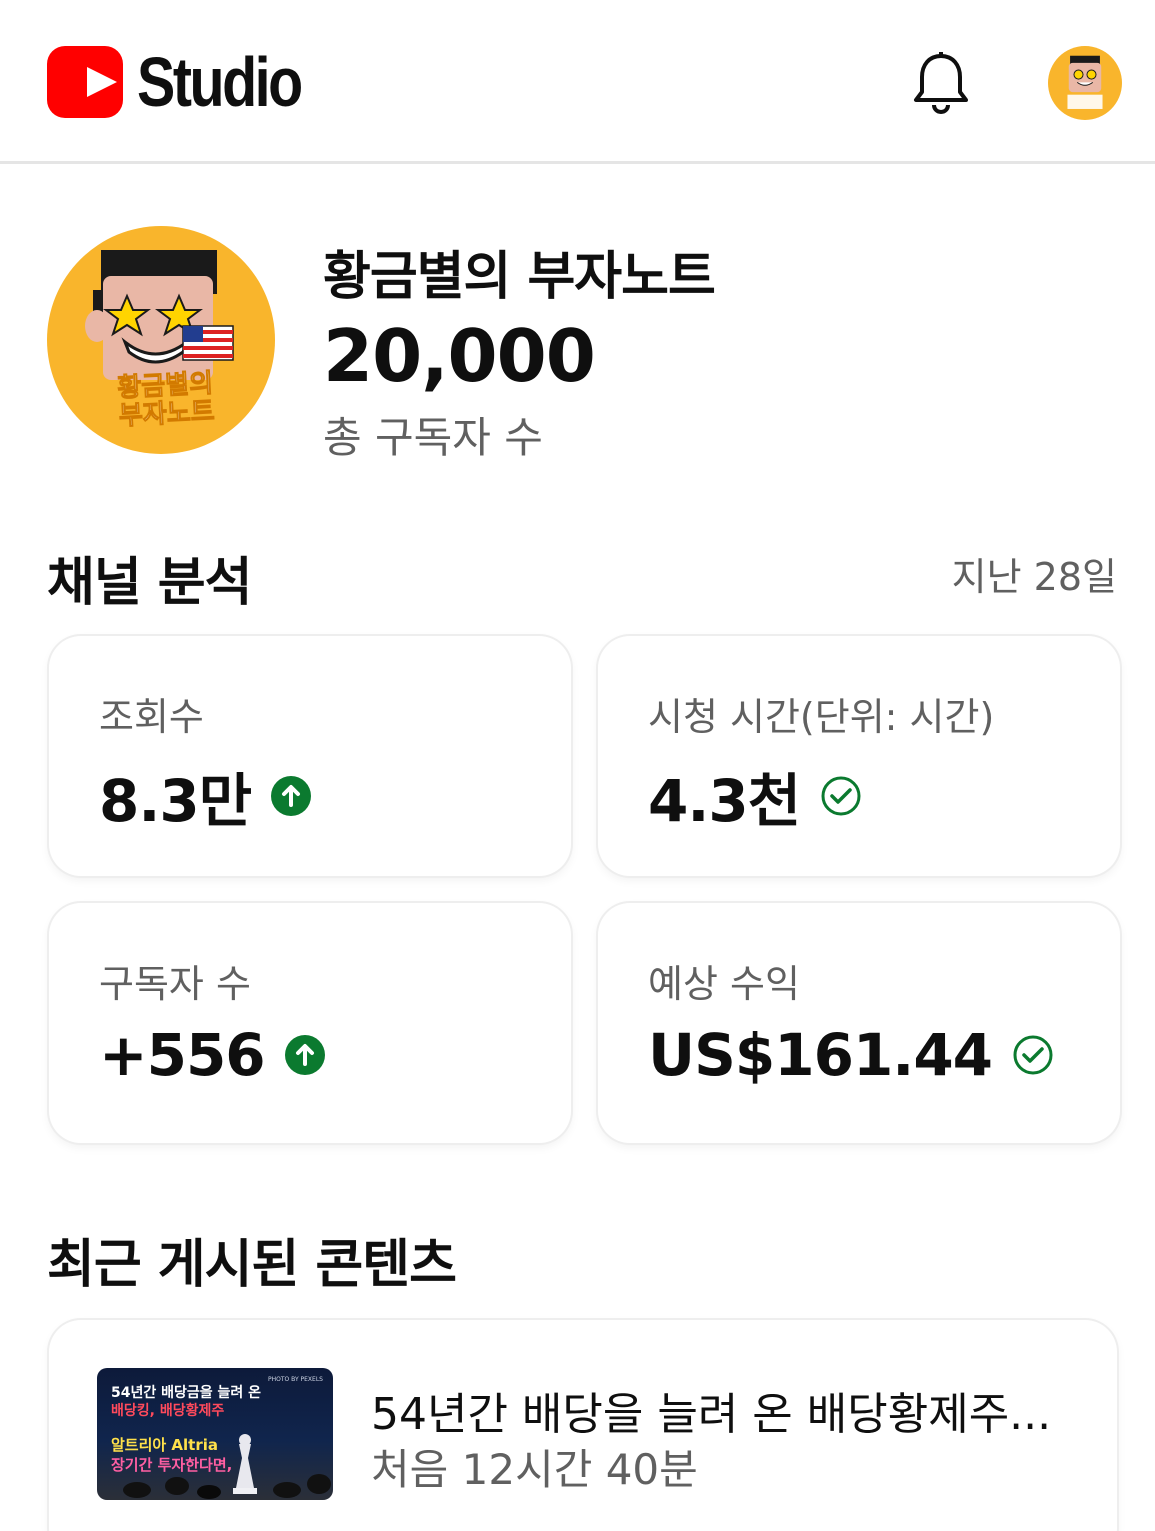  Describe the element at coordinates (167, 414) in the screenshot. I see `avatar-text-line2: 부자노트` at that location.